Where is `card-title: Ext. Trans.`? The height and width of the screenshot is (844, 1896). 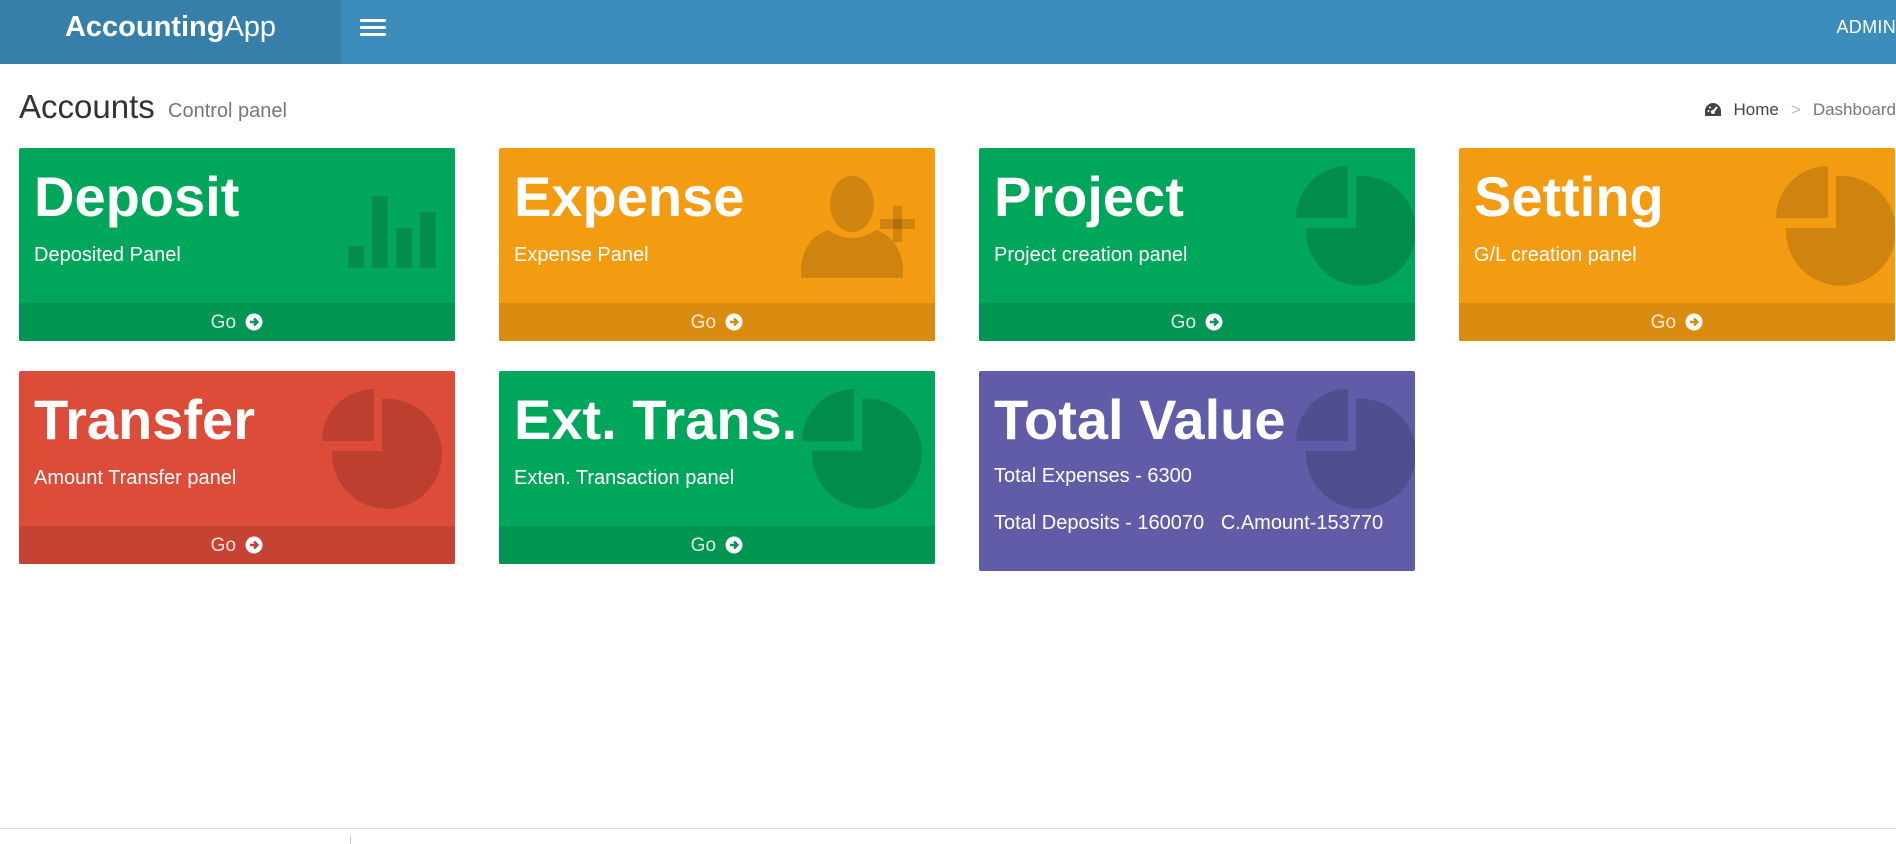
card-title: Ext. Trans. is located at coordinates (656, 419).